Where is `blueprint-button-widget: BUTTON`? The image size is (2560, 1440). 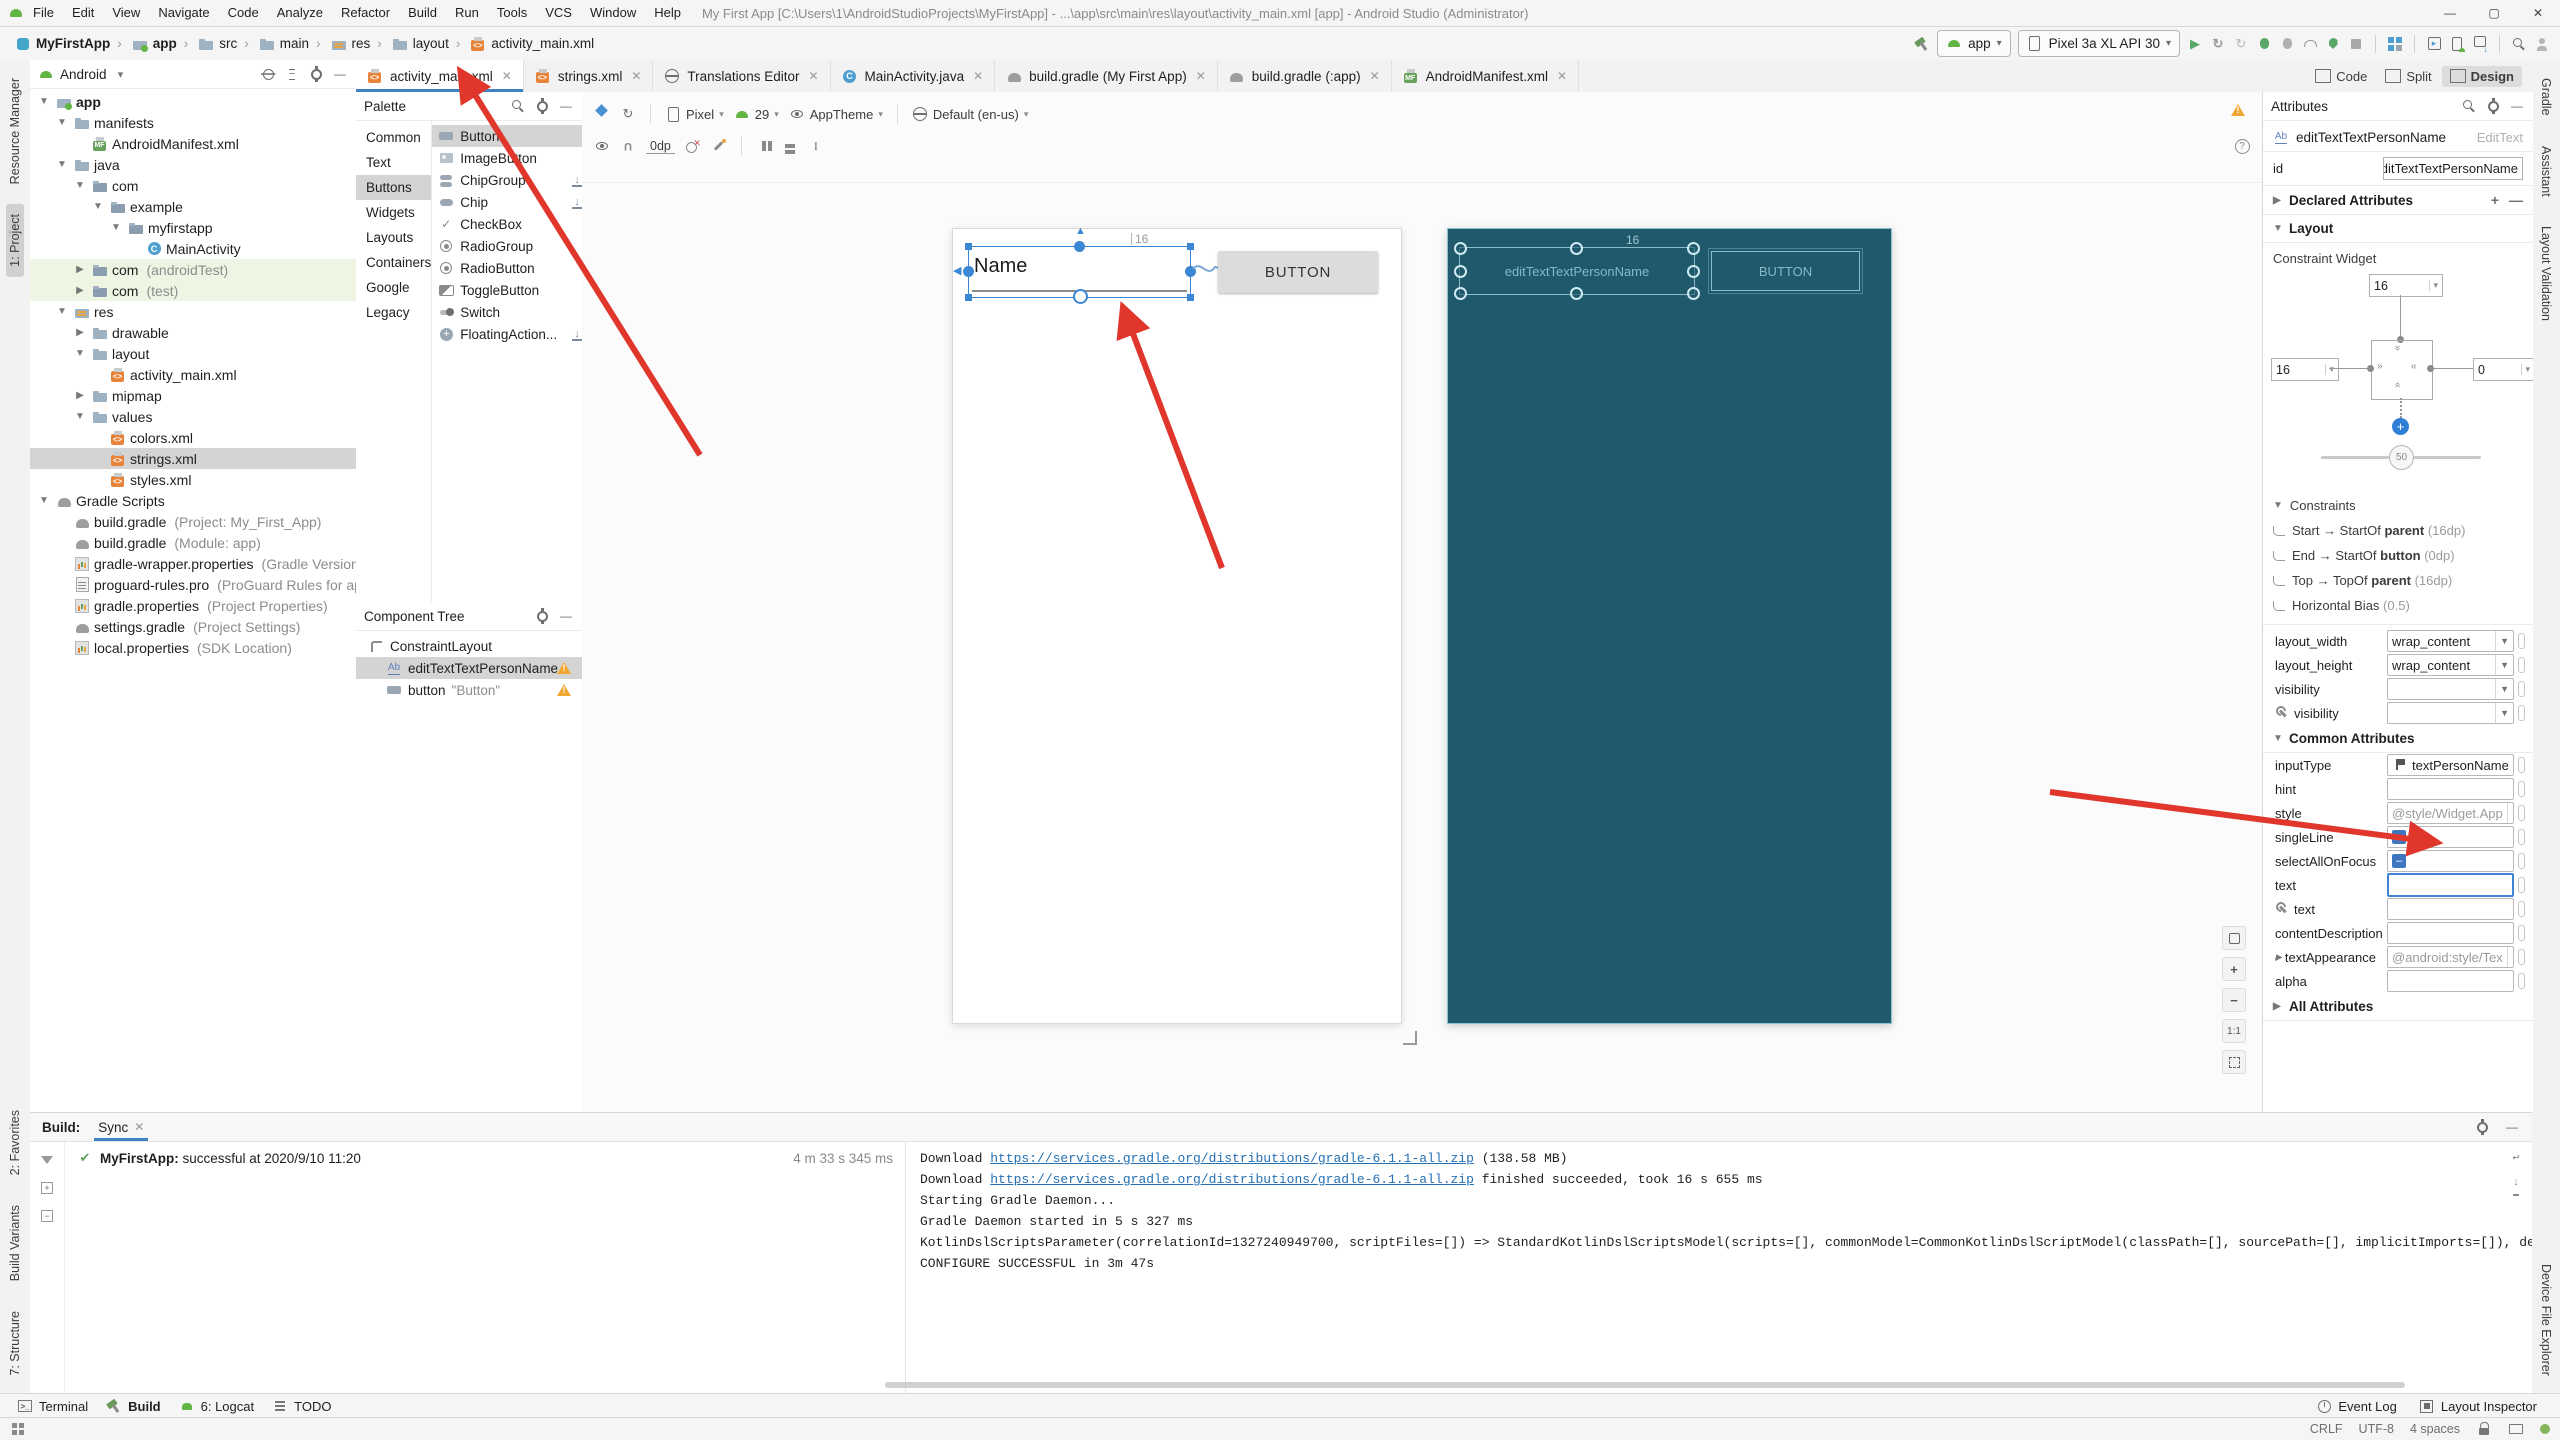 blueprint-button-widget: BUTTON is located at coordinates (1785, 271).